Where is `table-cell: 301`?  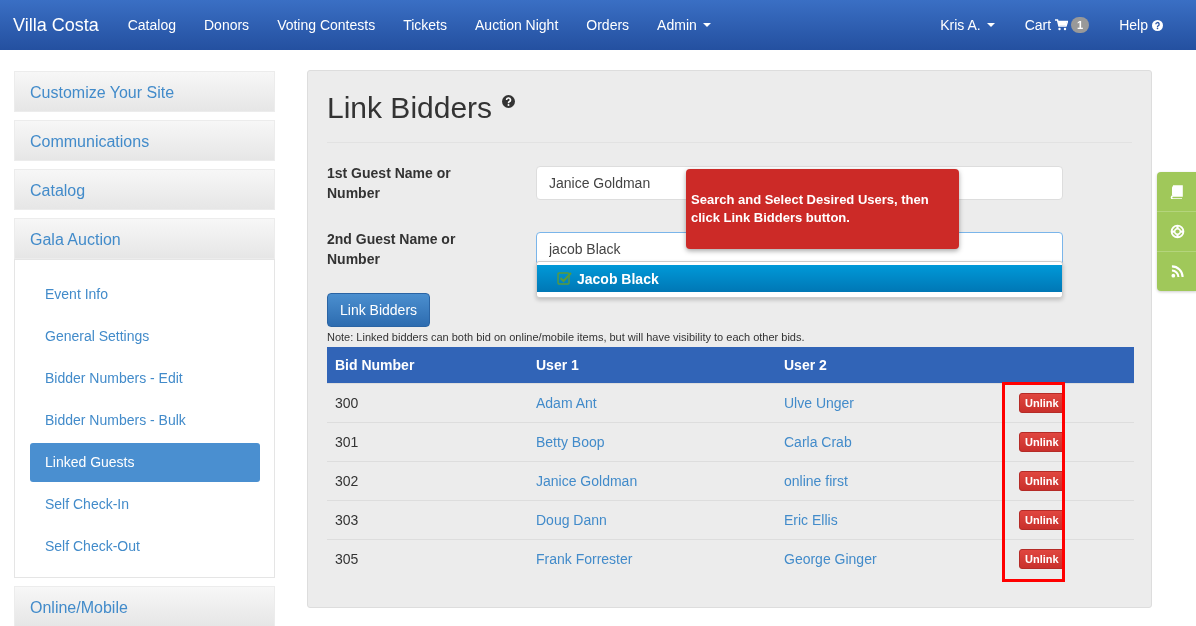
table-cell: 301 is located at coordinates (427, 442).